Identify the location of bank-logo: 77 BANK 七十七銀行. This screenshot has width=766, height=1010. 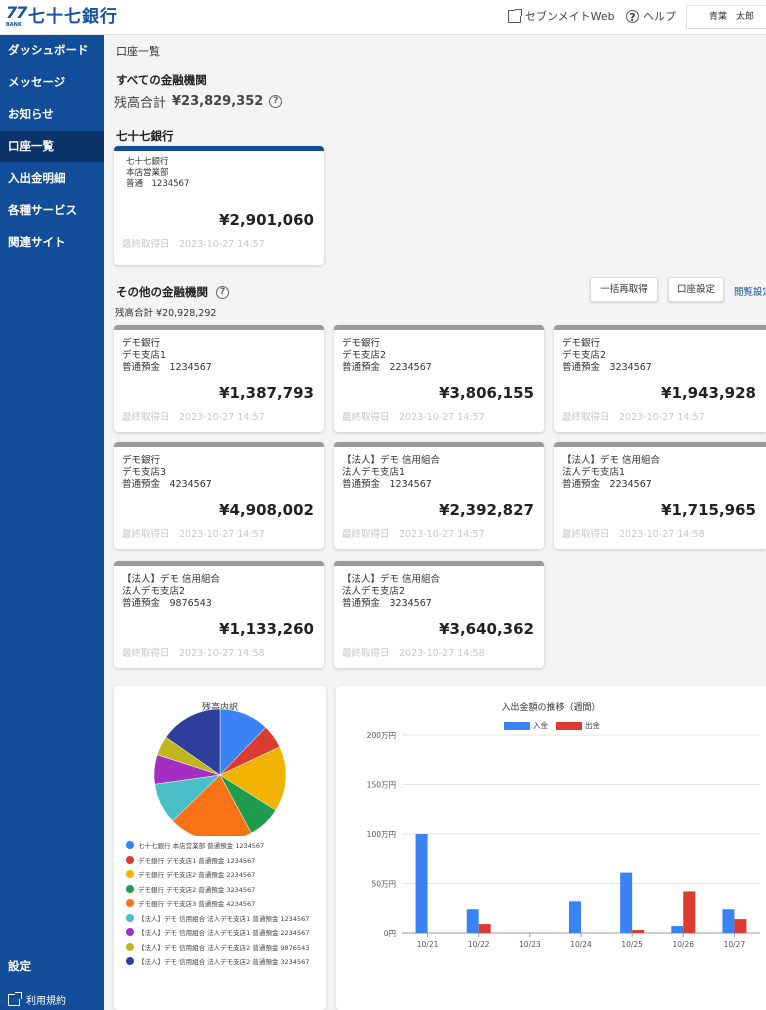
(62, 16).